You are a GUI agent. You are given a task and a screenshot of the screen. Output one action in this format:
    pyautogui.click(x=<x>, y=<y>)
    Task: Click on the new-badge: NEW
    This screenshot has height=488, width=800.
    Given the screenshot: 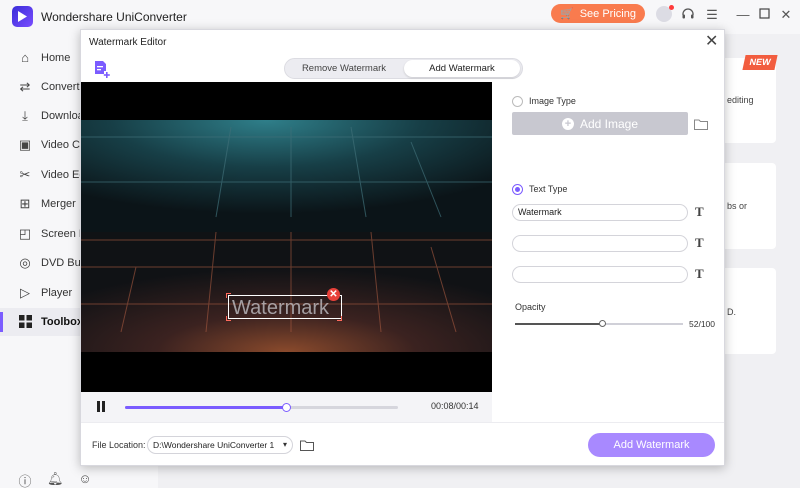 What is the action you would take?
    pyautogui.click(x=760, y=62)
    